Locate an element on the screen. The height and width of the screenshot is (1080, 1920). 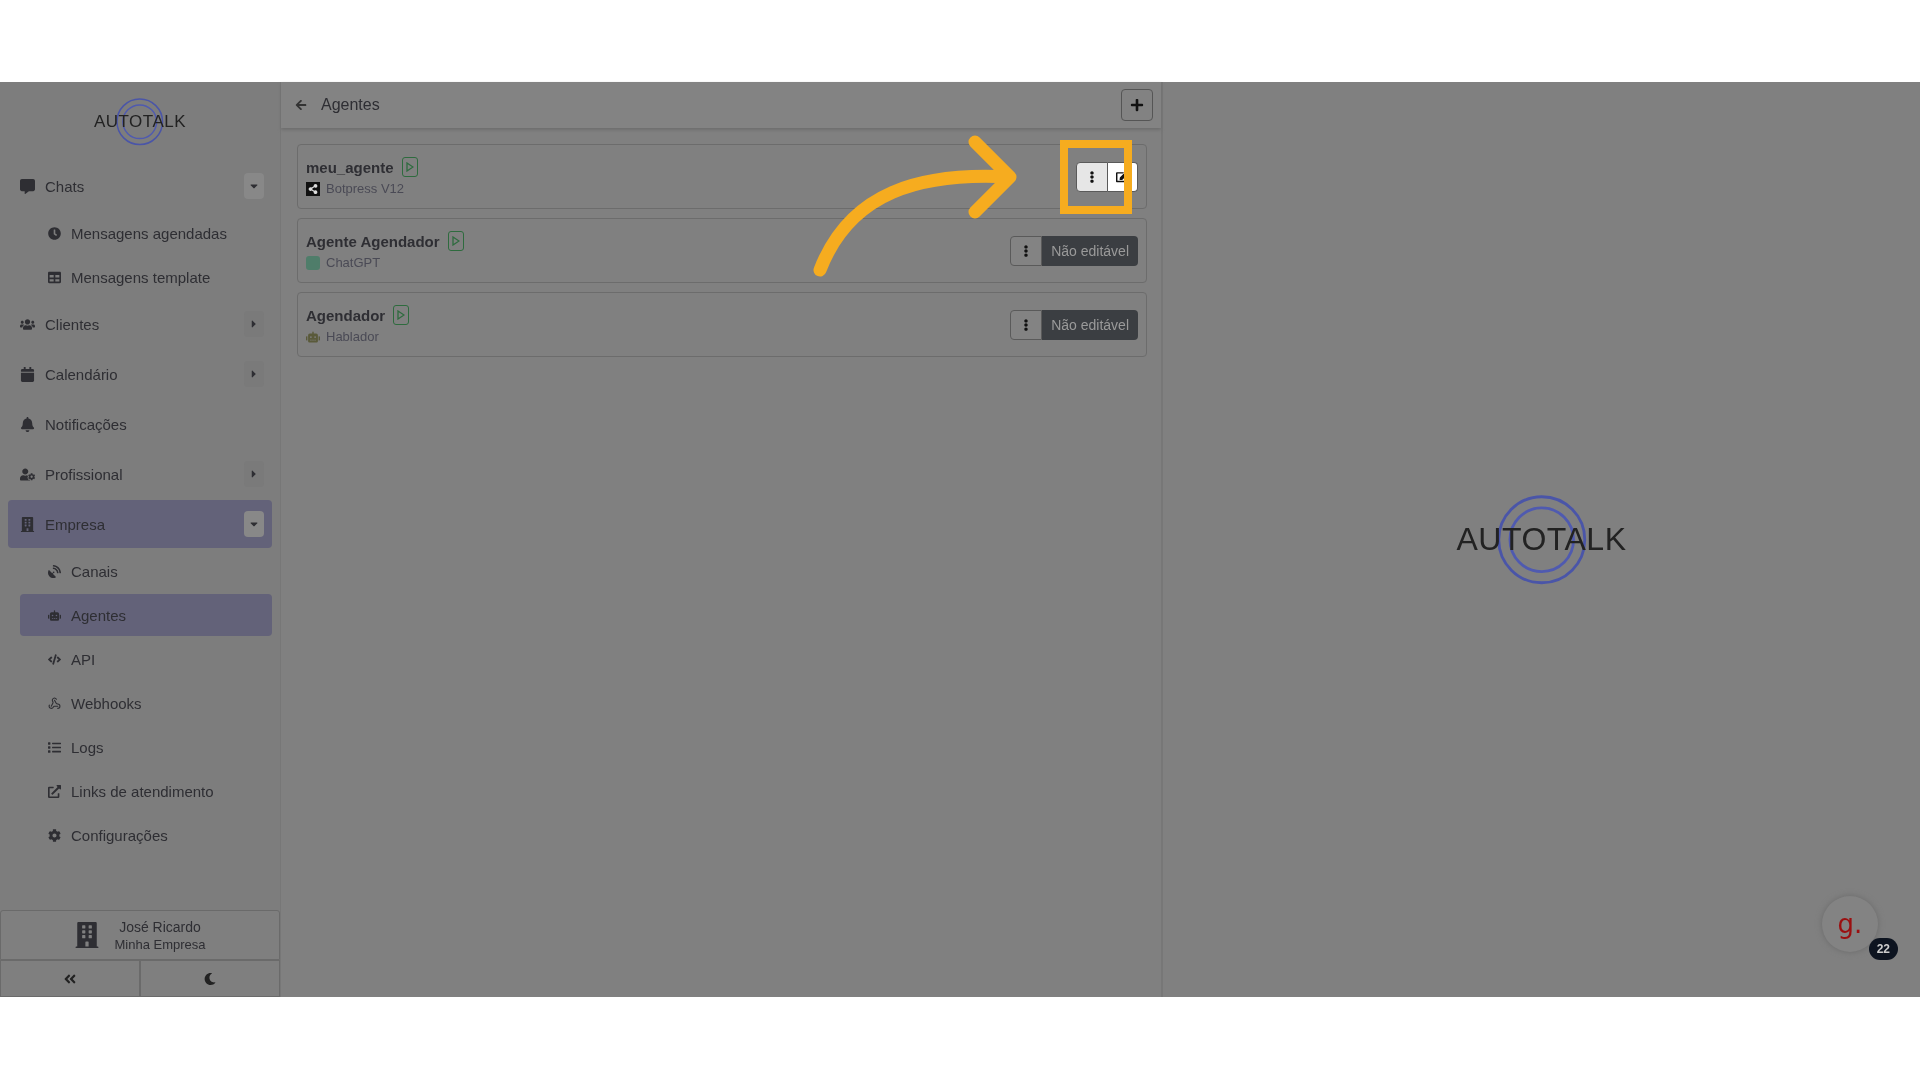
webhook-icon is located at coordinates (54, 703).